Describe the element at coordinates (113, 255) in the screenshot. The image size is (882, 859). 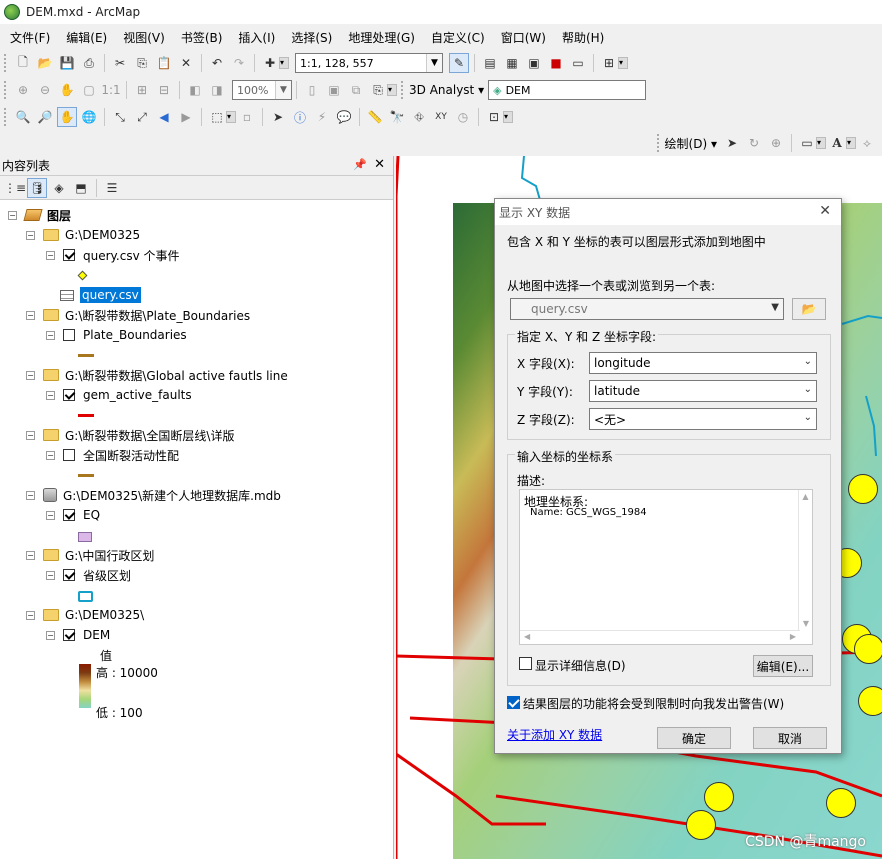
I see `toc-layer-query-events: − query.csv 个事件` at that location.